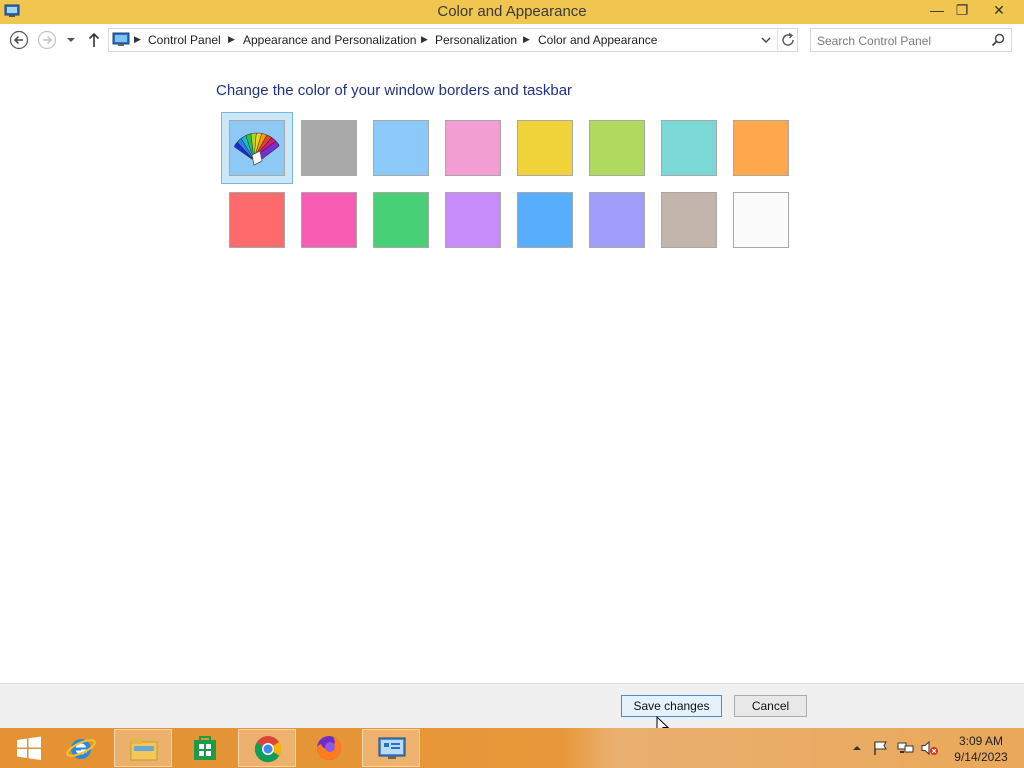 Image resolution: width=1024 pixels, height=768 pixels. Describe the element at coordinates (329, 40) in the screenshot. I see `breadcrumb-appearance-personalization: Appearance and Personalization` at that location.